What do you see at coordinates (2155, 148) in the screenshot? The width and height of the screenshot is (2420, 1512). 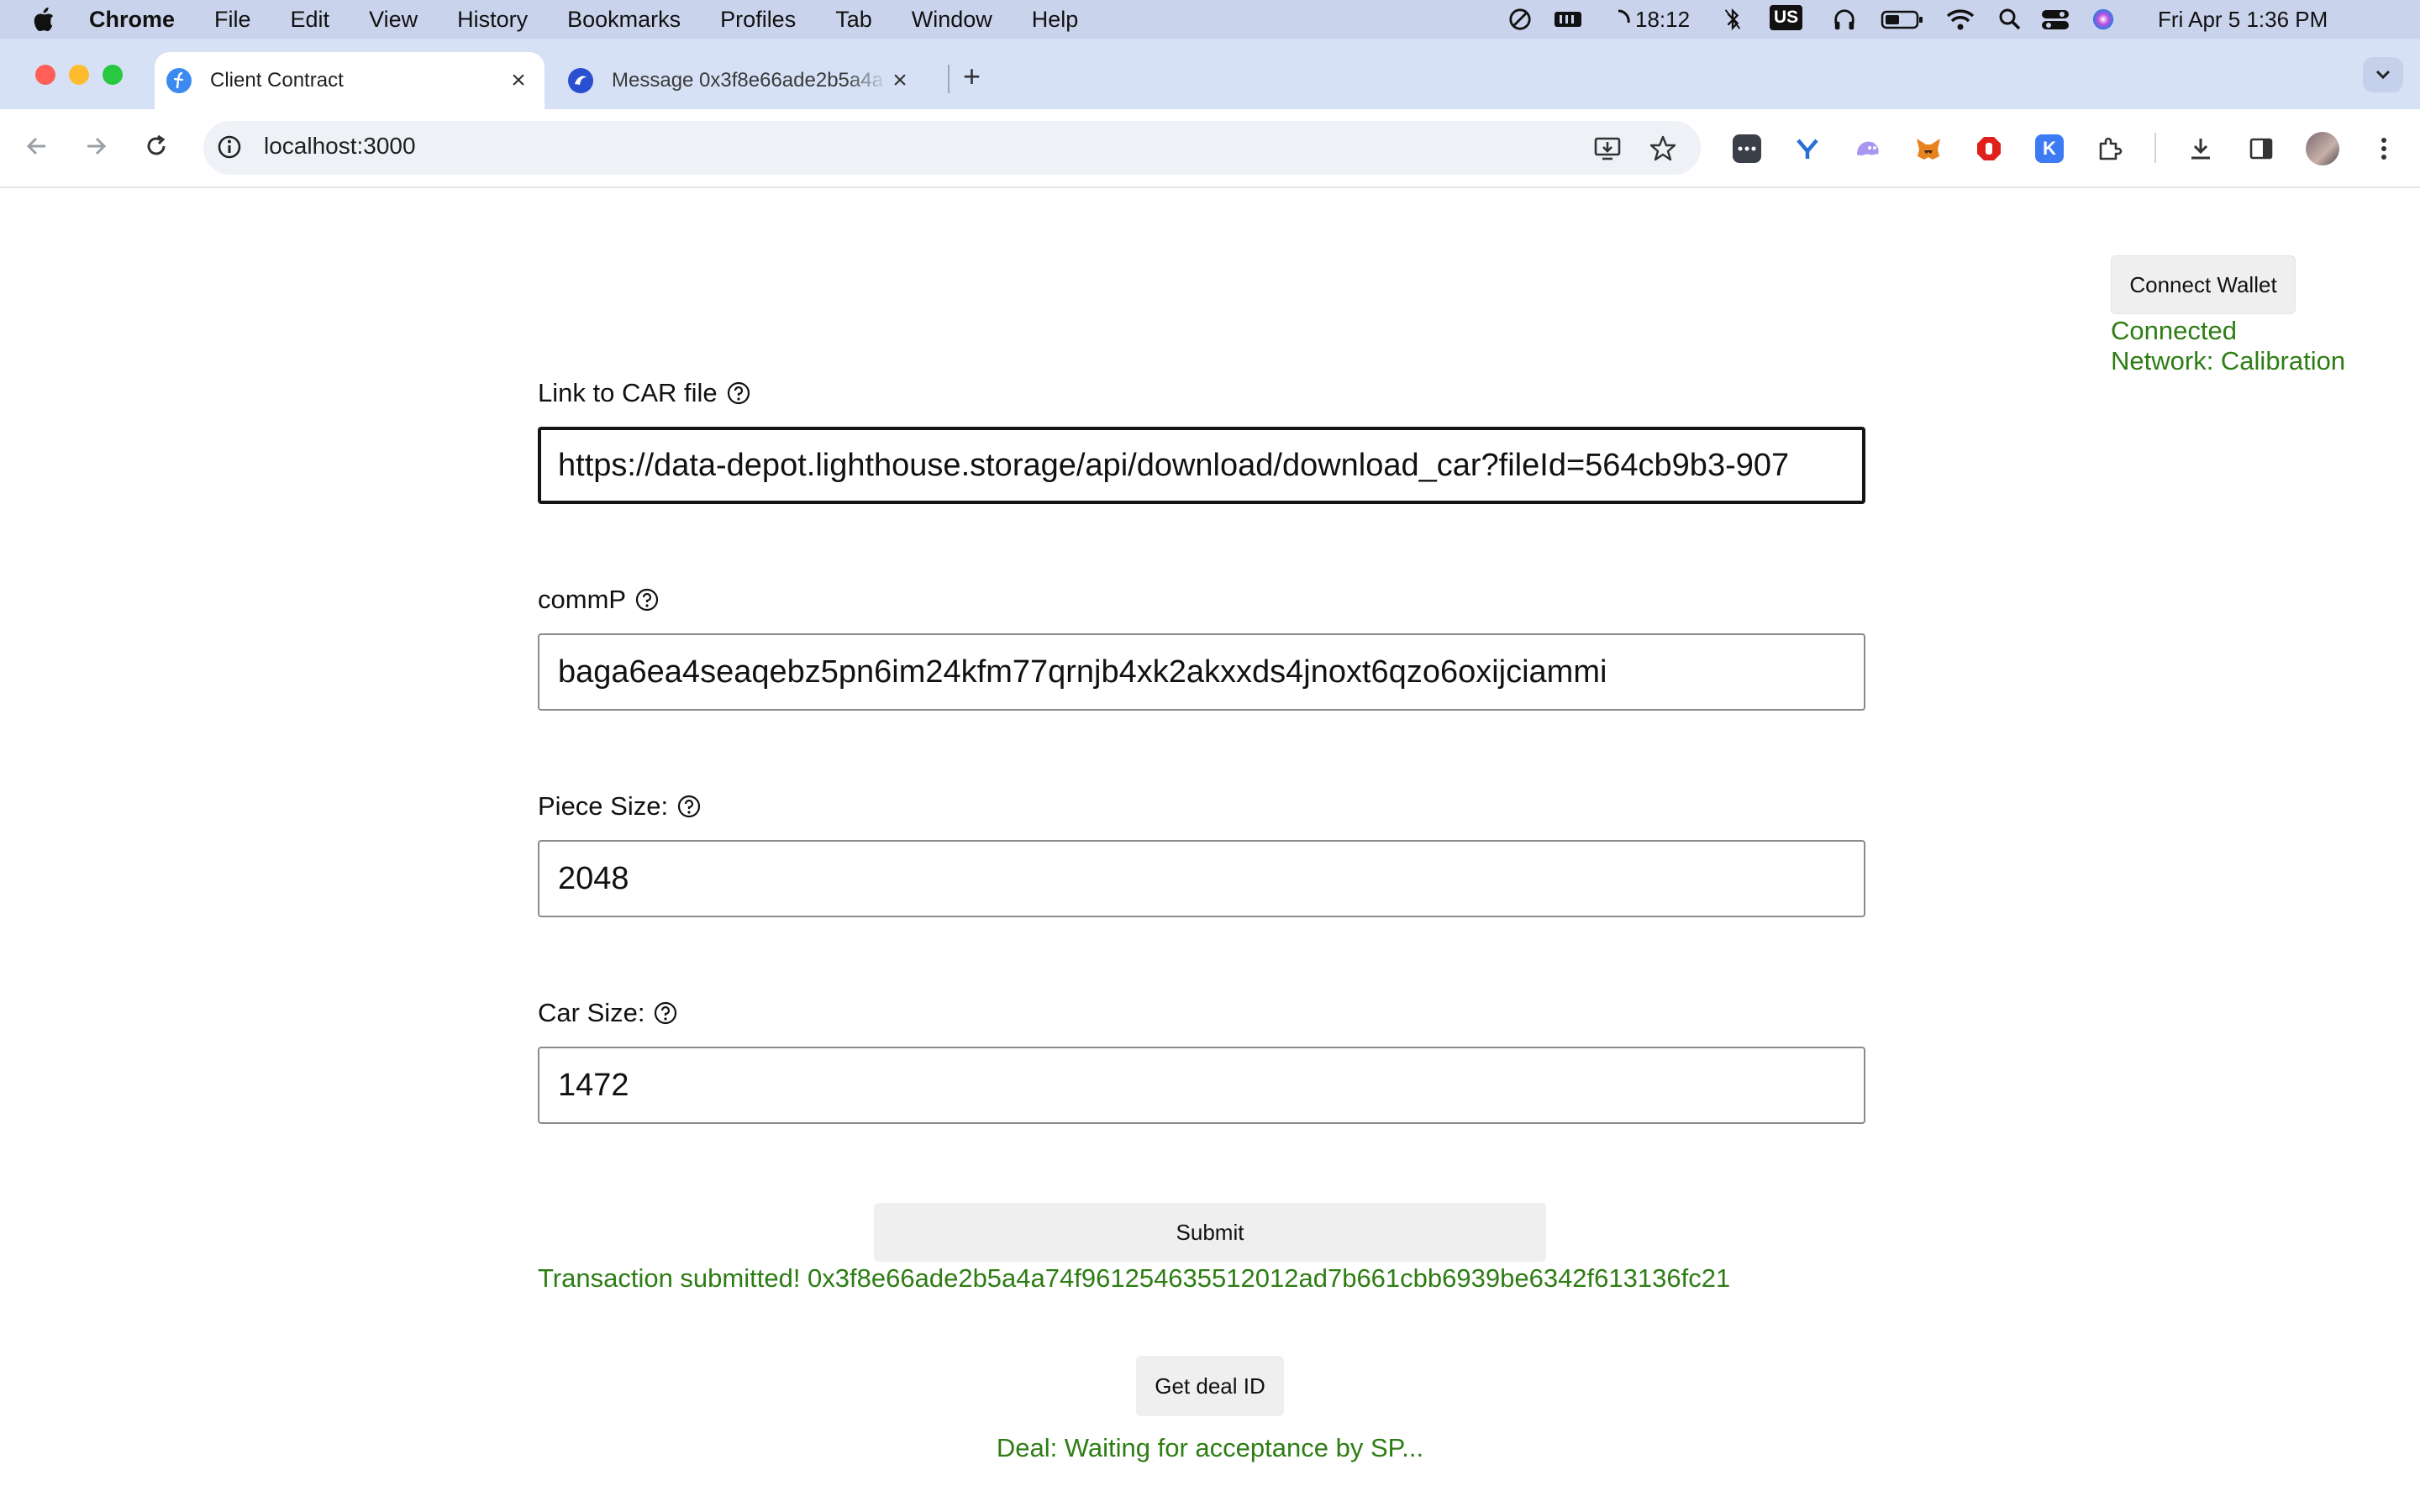 I see `toolbar-separator` at bounding box center [2155, 148].